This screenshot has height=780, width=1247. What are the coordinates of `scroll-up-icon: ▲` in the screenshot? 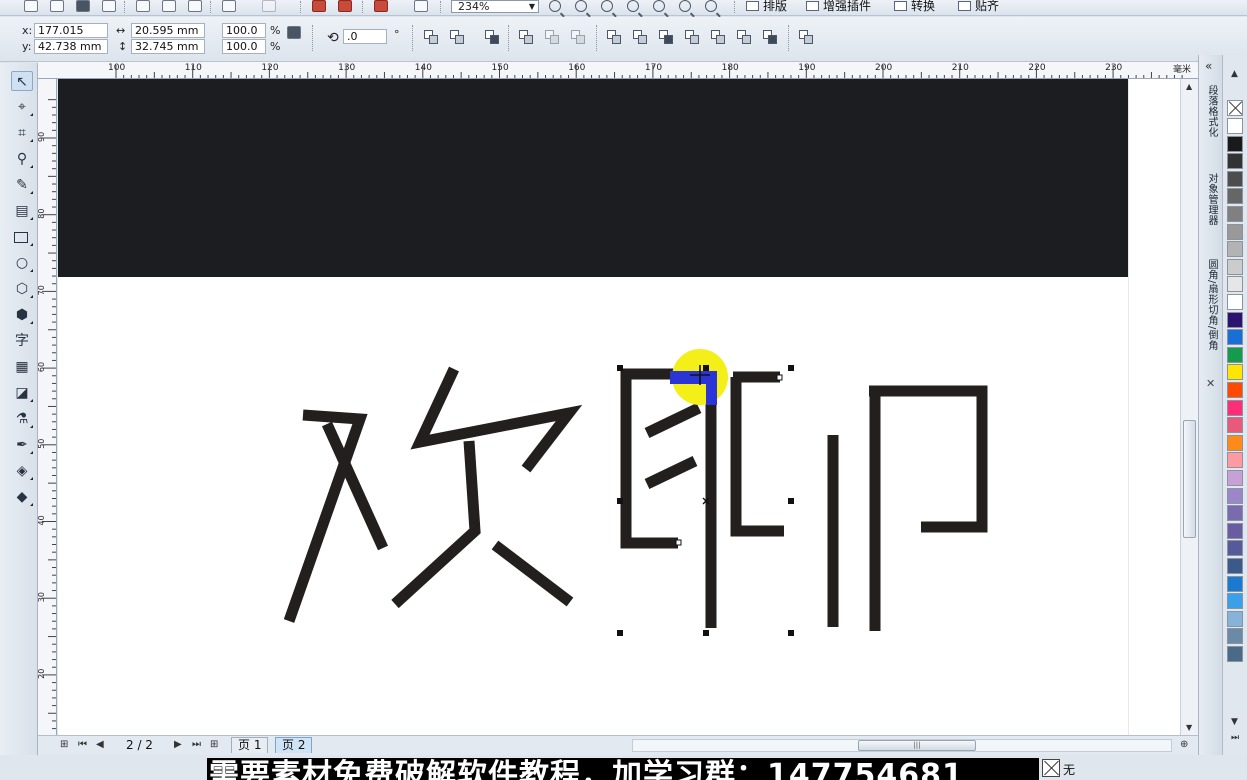 It's located at (1189, 86).